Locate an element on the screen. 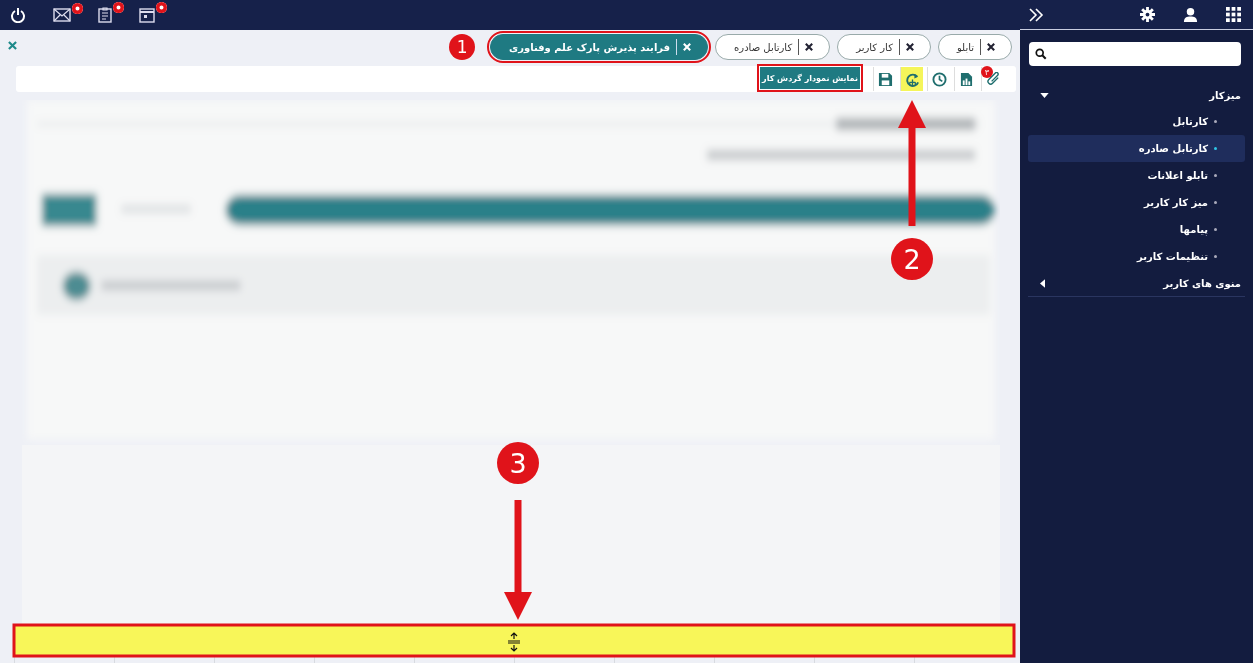  step-marker: 3 is located at coordinates (518, 463).